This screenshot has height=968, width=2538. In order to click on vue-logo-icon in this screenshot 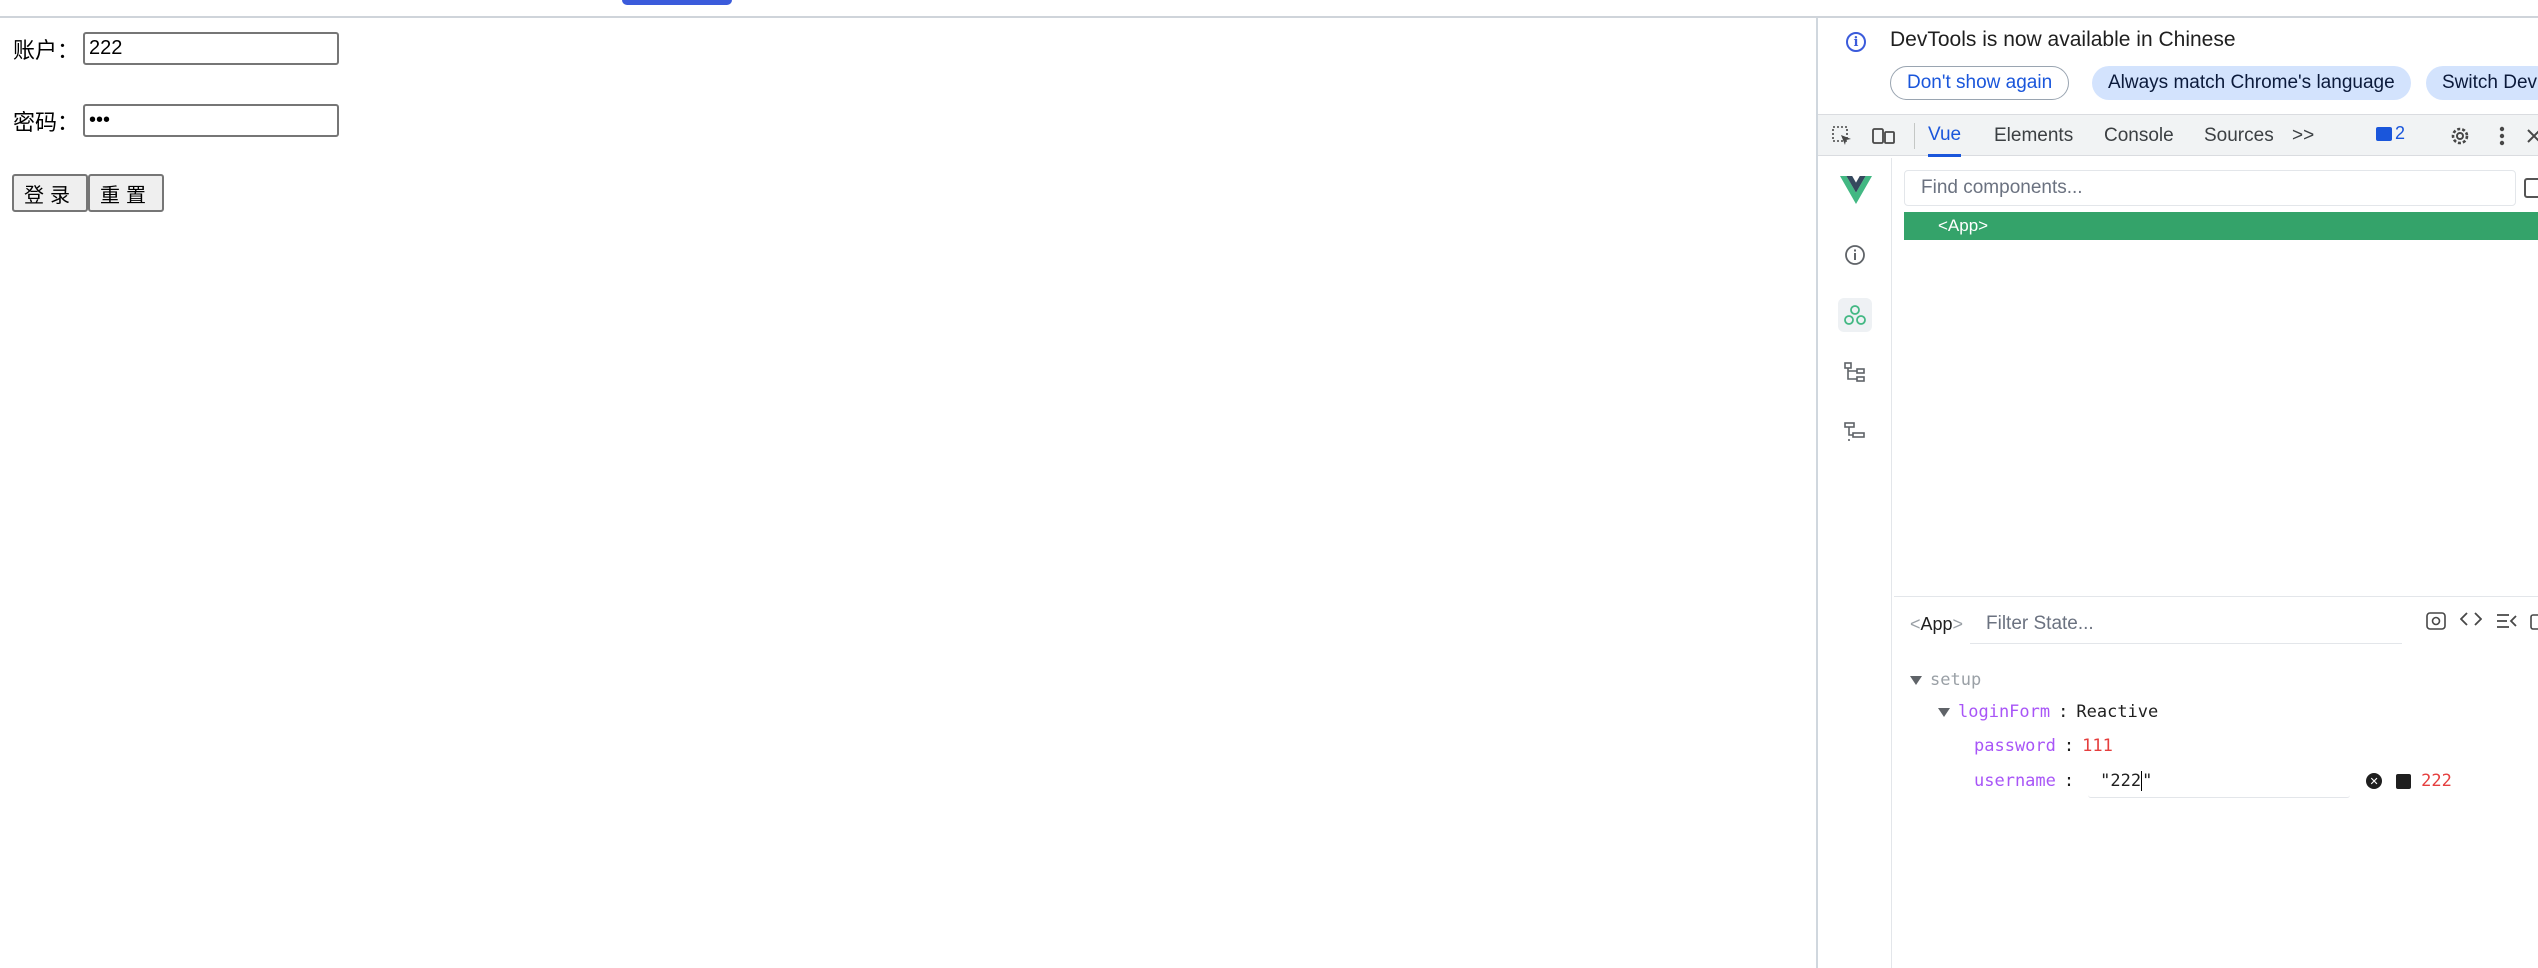, I will do `click(1856, 190)`.